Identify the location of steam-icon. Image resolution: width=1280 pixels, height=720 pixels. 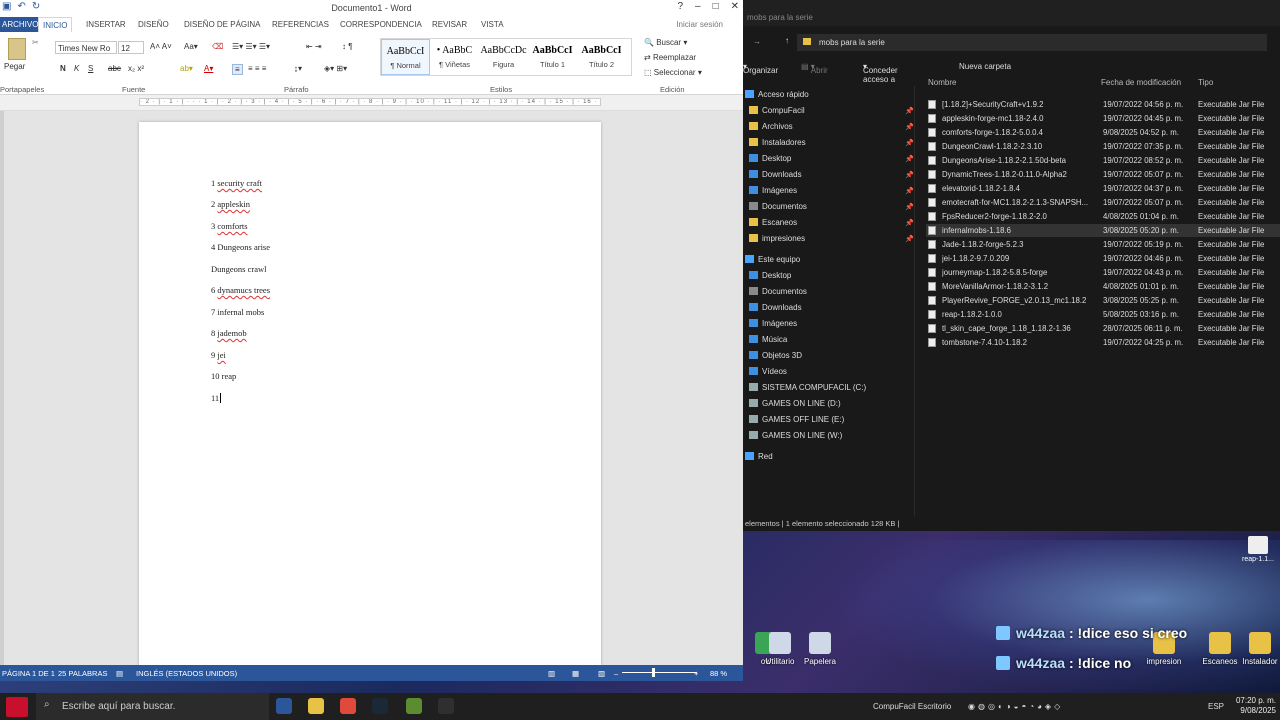
(380, 706).